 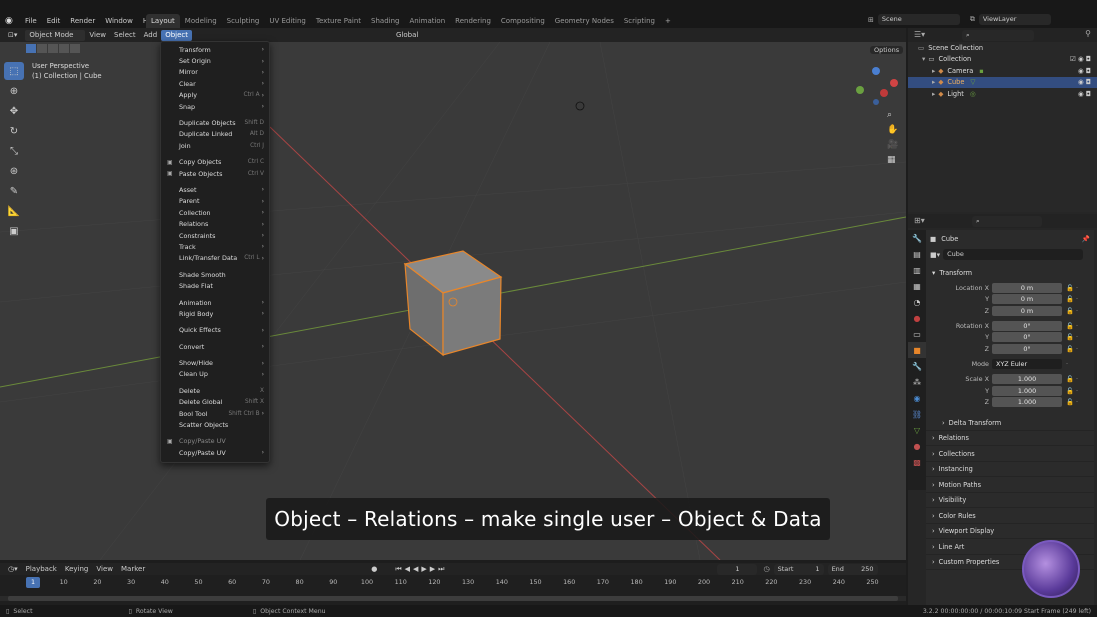 What do you see at coordinates (151, 35) in the screenshot?
I see `add-menu: Add` at bounding box center [151, 35].